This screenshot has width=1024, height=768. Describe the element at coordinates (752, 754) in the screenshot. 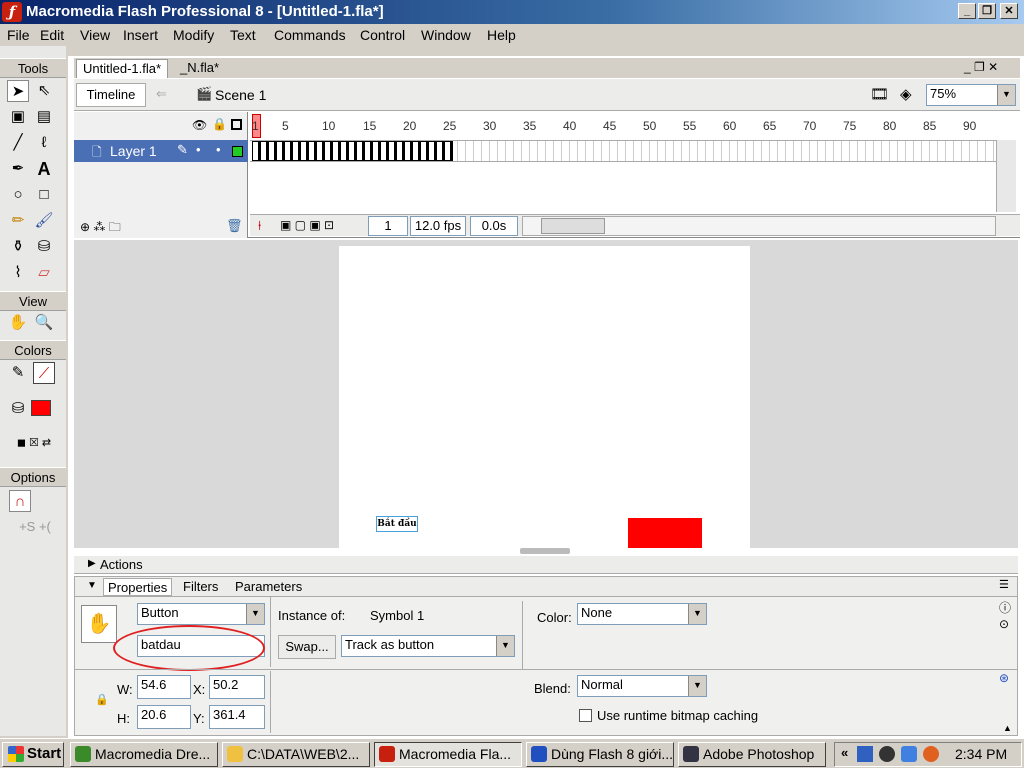

I see `task-photoshop: Adobe Photoshop` at that location.